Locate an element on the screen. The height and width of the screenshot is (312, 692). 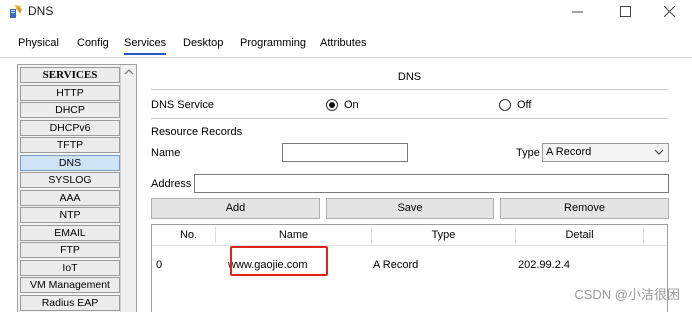
remove-button: Remove is located at coordinates (584, 208).